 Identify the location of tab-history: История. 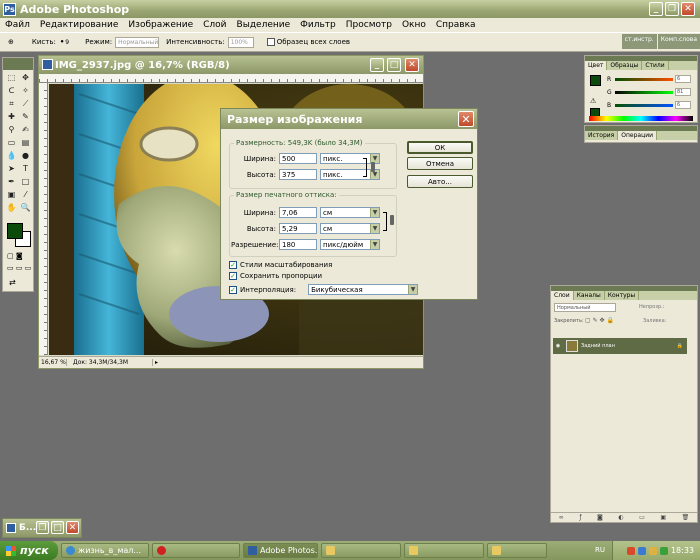
(602, 135).